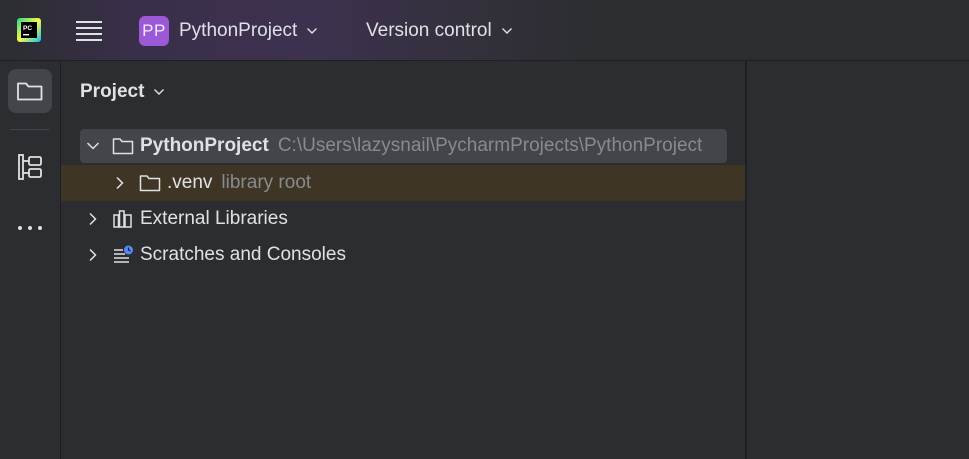  Describe the element at coordinates (190, 182) in the screenshot. I see `tree-item-label: .venv` at that location.